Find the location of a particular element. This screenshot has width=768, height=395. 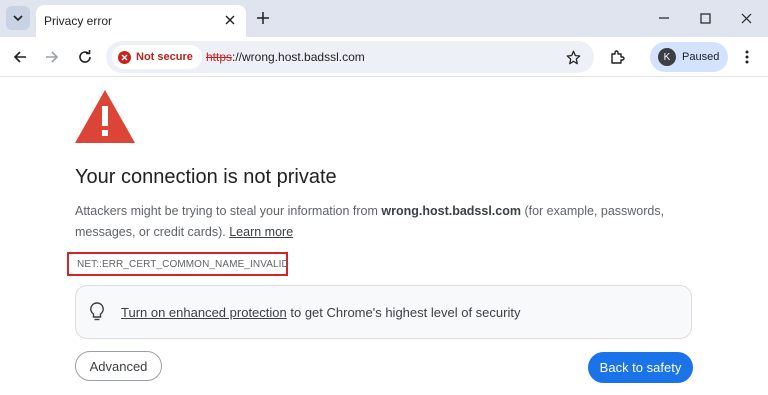

url-host: ://wrong.host.badssl.com is located at coordinates (298, 57).